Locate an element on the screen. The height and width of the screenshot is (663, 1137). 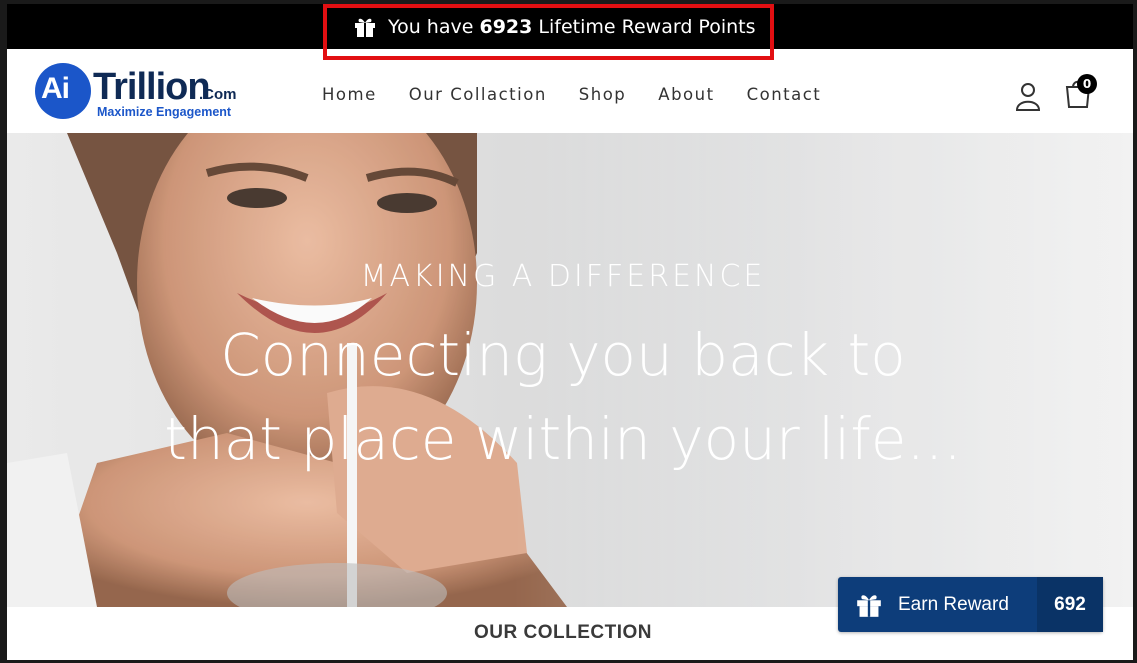
lifetime-points-value: 6923 is located at coordinates (506, 27).